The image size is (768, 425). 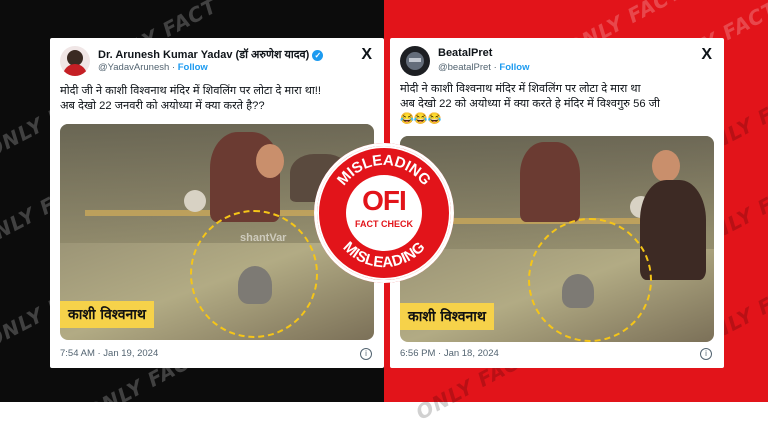 What do you see at coordinates (263, 238) in the screenshot?
I see `video-watermark: shantVar` at bounding box center [263, 238].